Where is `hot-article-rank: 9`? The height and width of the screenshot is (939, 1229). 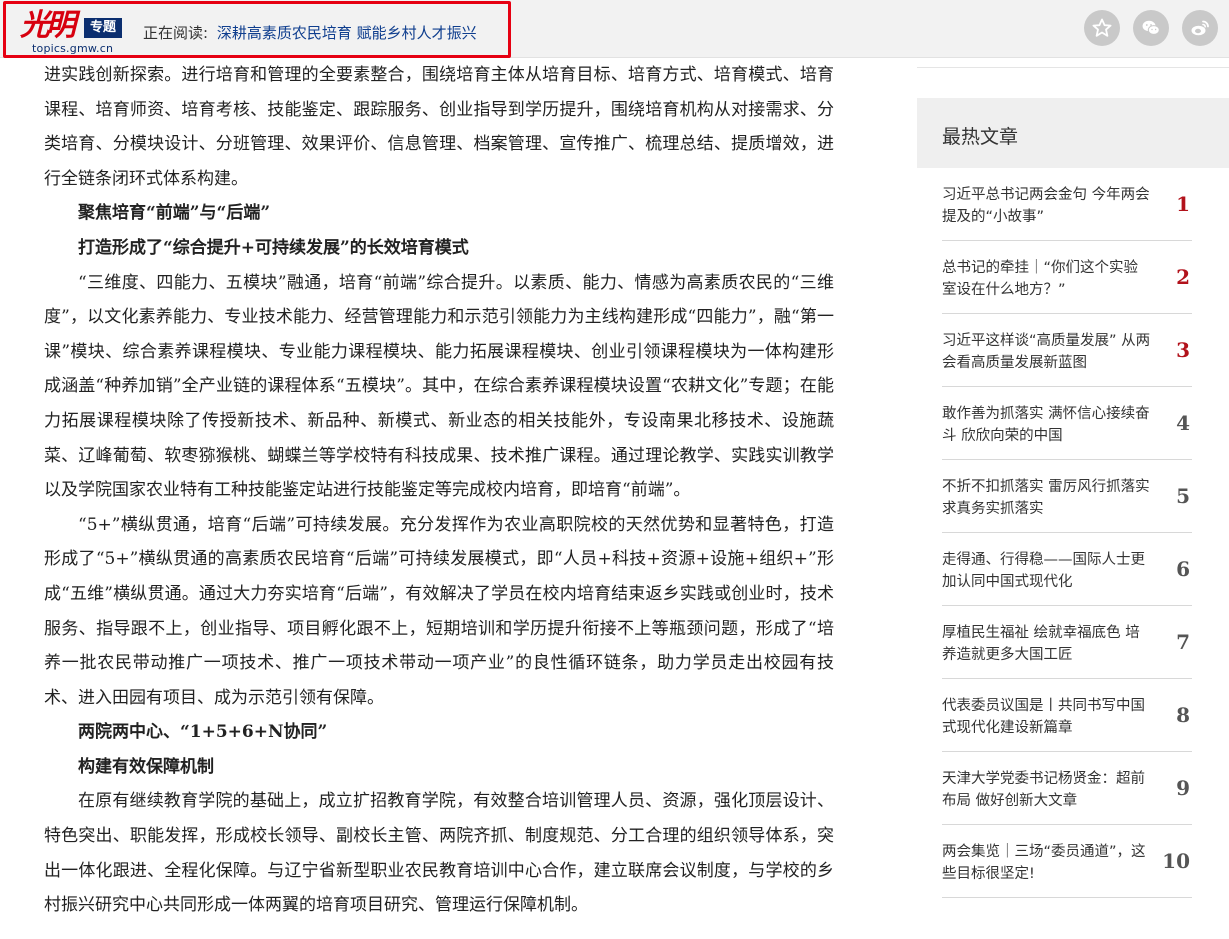
hot-article-rank: 9 is located at coordinates (1183, 788).